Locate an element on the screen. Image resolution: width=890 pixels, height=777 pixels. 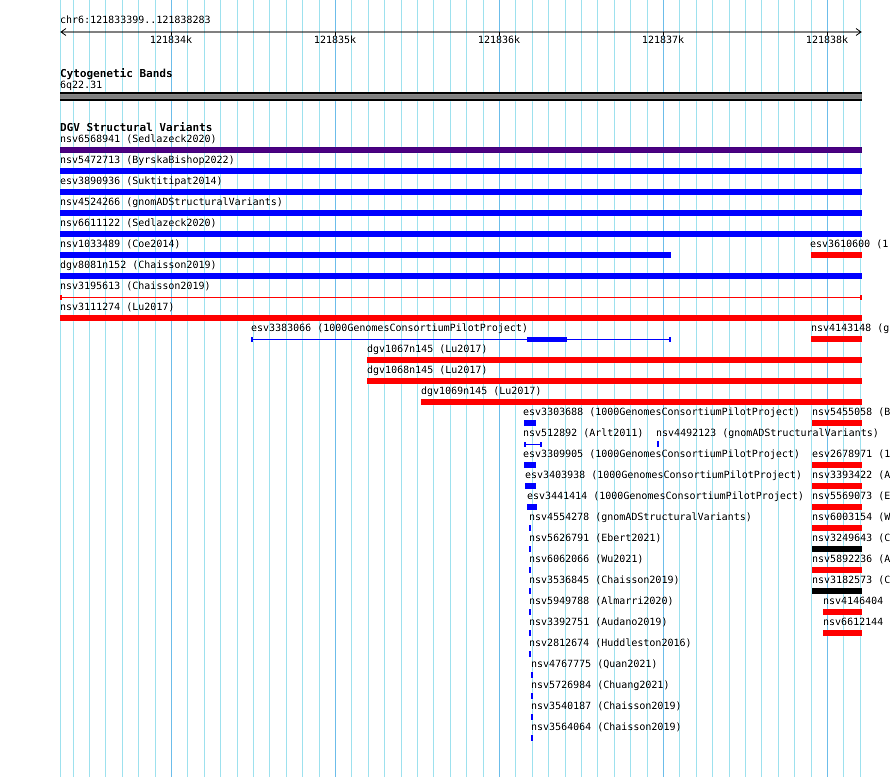
variant-label: nsv5726984 (Chuang2021) is located at coordinates (600, 686).